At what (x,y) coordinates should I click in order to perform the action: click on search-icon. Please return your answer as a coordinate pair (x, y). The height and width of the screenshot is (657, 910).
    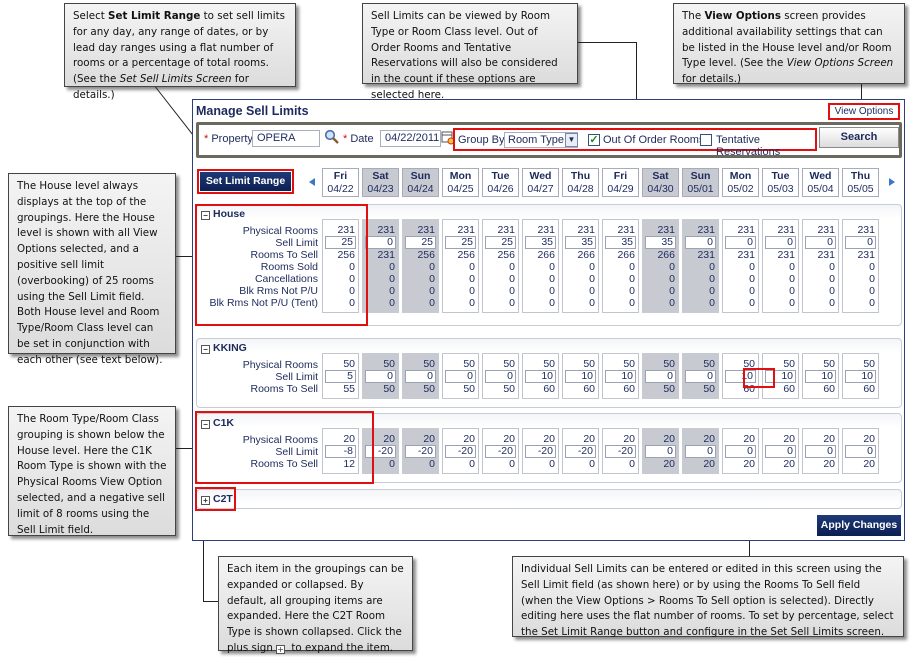
    Looking at the image, I should click on (332, 137).